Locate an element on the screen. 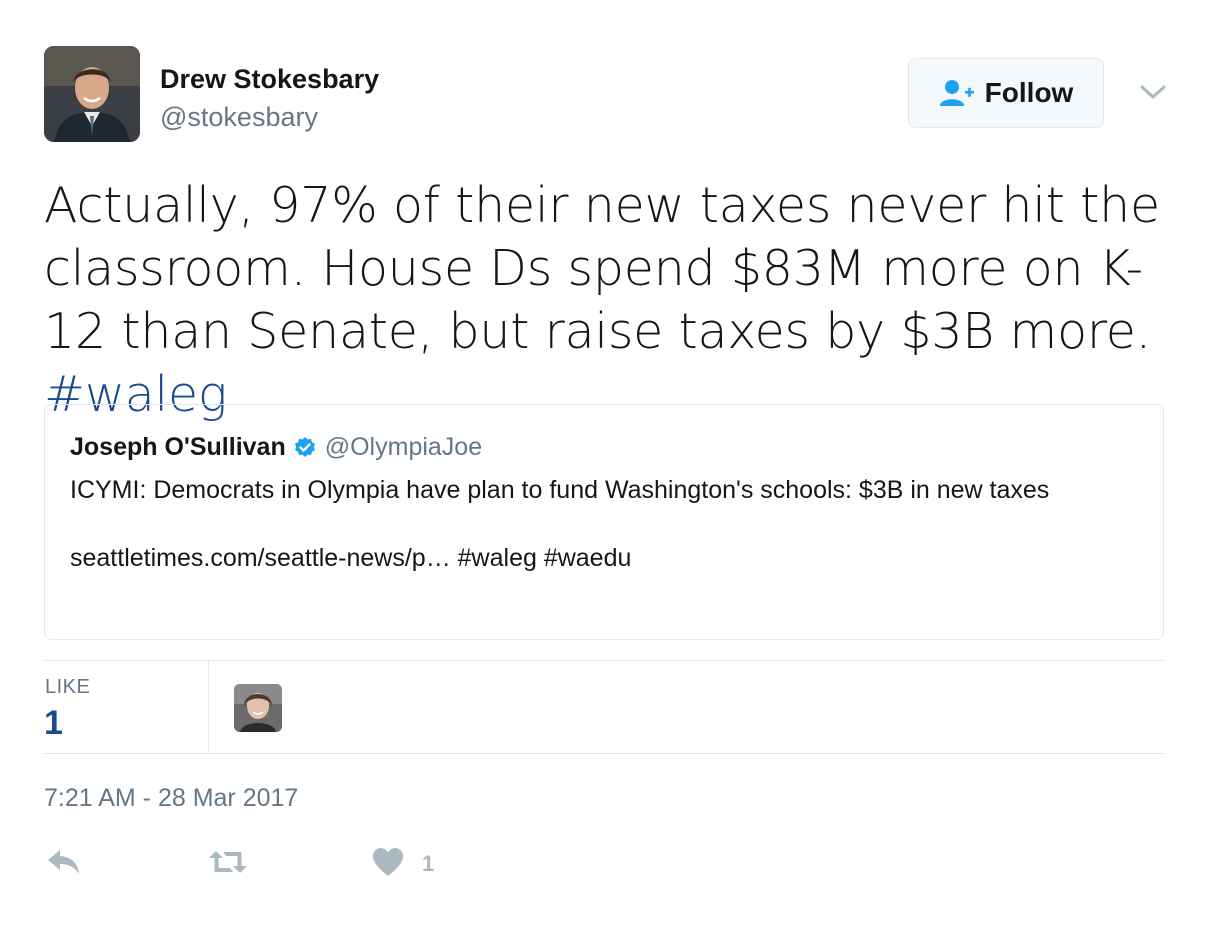 Image resolution: width=1210 pixels, height=934 pixels. like-button: 1 is located at coordinates (403, 864).